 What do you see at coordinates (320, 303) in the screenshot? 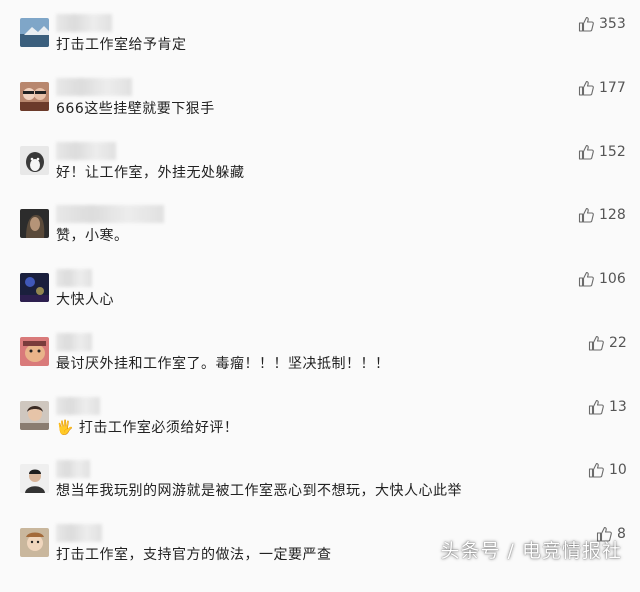
I see `comment-item: 大快人心 106` at bounding box center [320, 303].